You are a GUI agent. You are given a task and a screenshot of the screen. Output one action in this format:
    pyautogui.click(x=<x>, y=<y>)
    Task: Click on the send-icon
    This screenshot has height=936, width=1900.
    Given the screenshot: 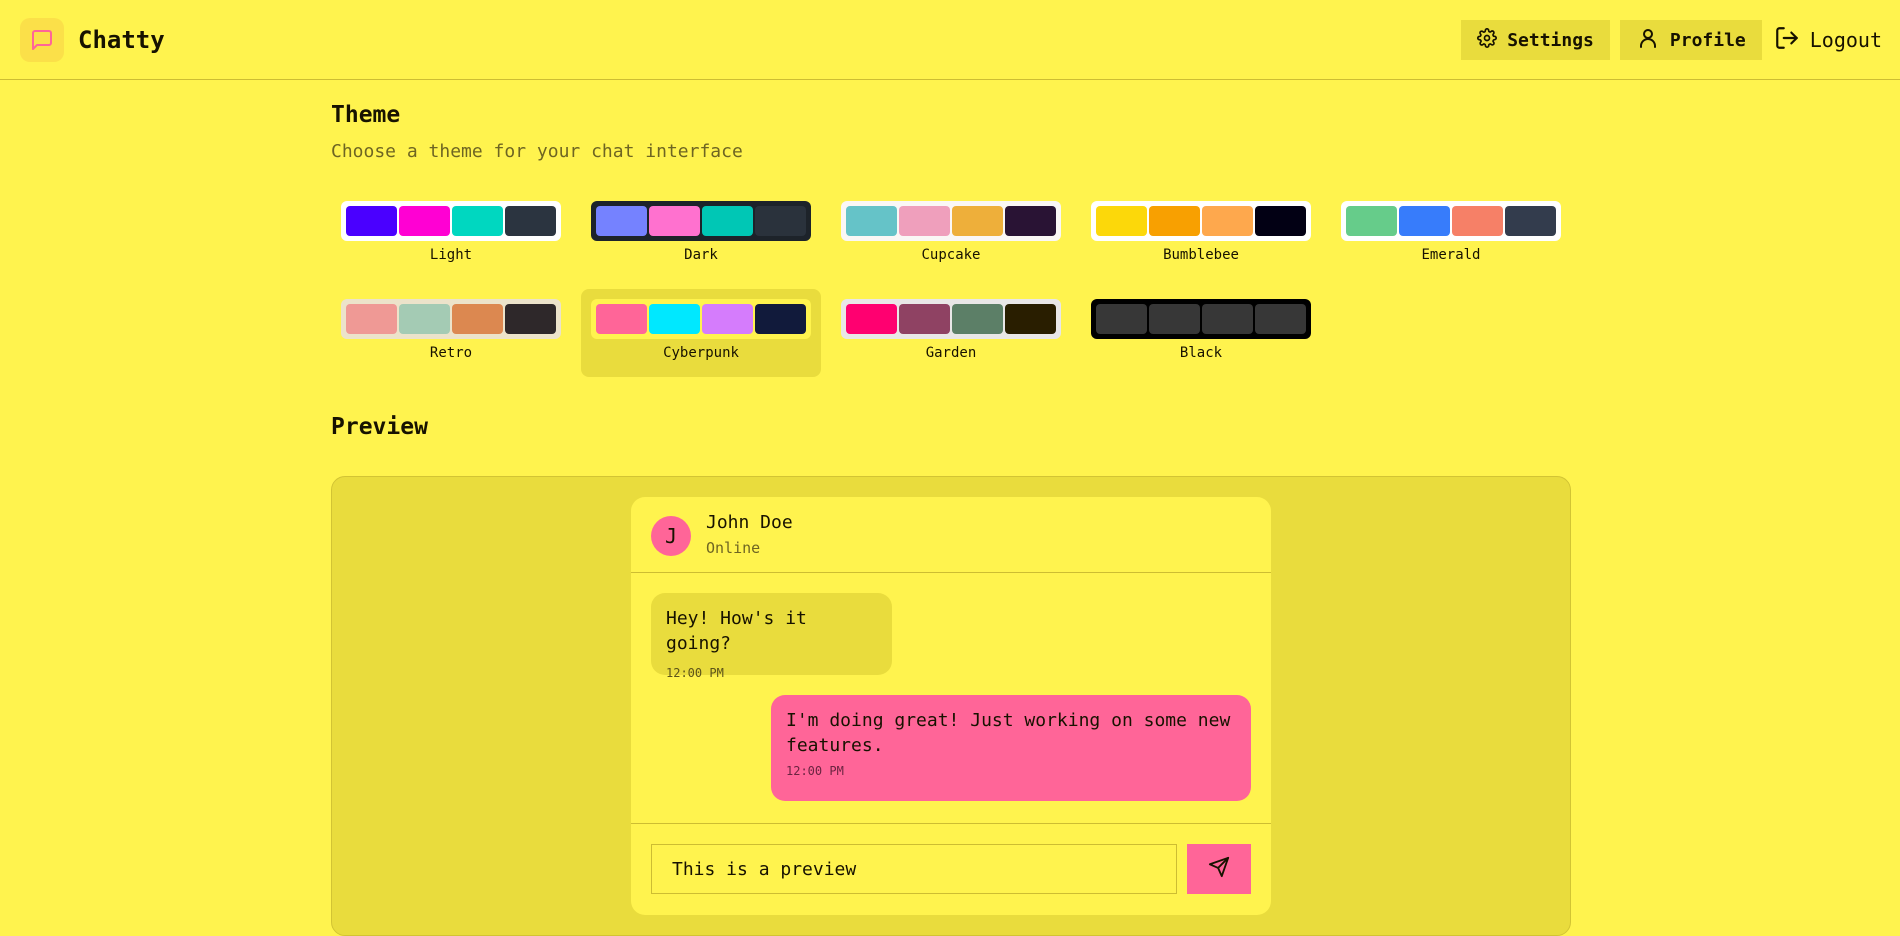 What is the action you would take?
    pyautogui.click(x=1219, y=869)
    